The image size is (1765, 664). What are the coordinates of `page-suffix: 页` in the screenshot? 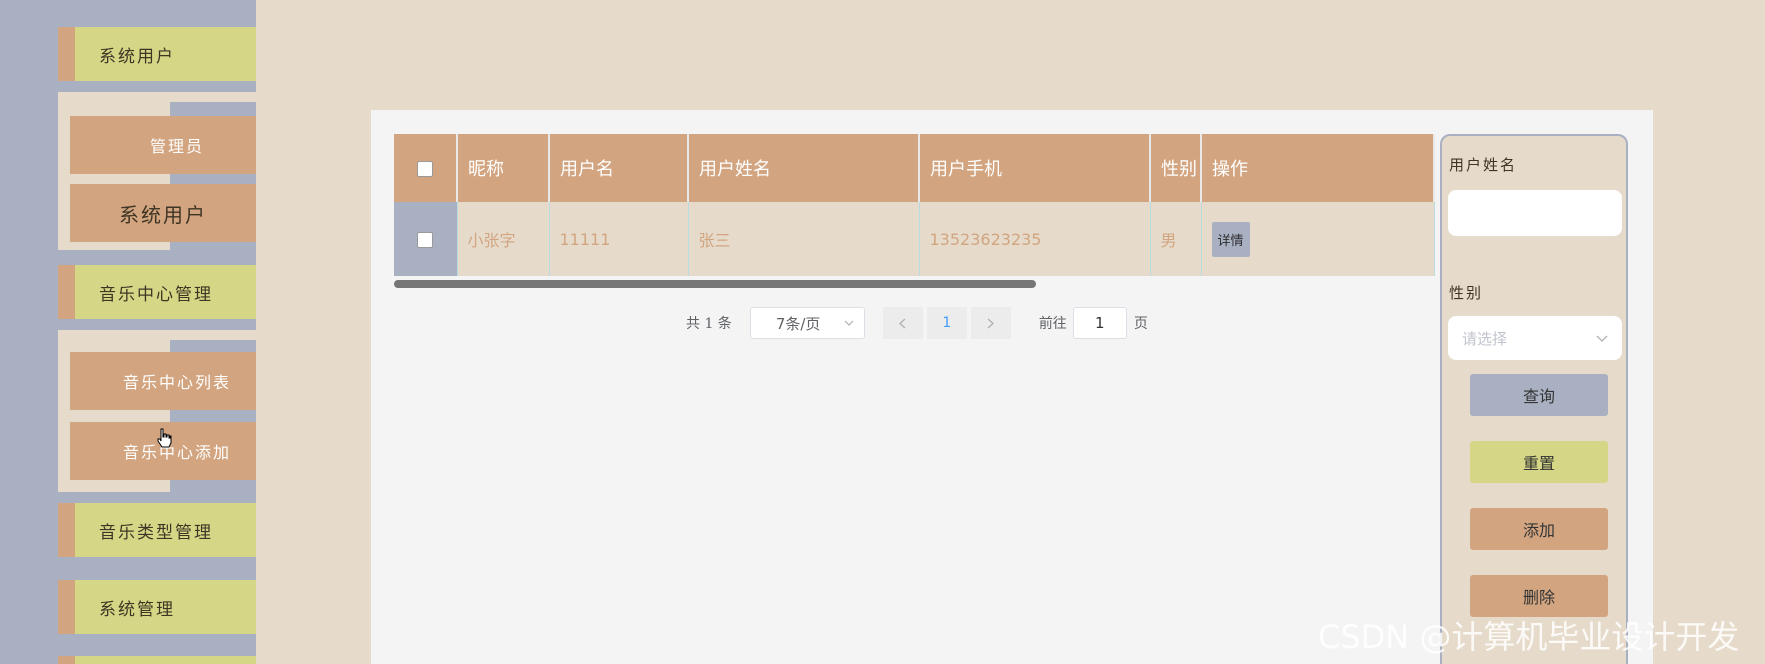 It's located at (1140, 324).